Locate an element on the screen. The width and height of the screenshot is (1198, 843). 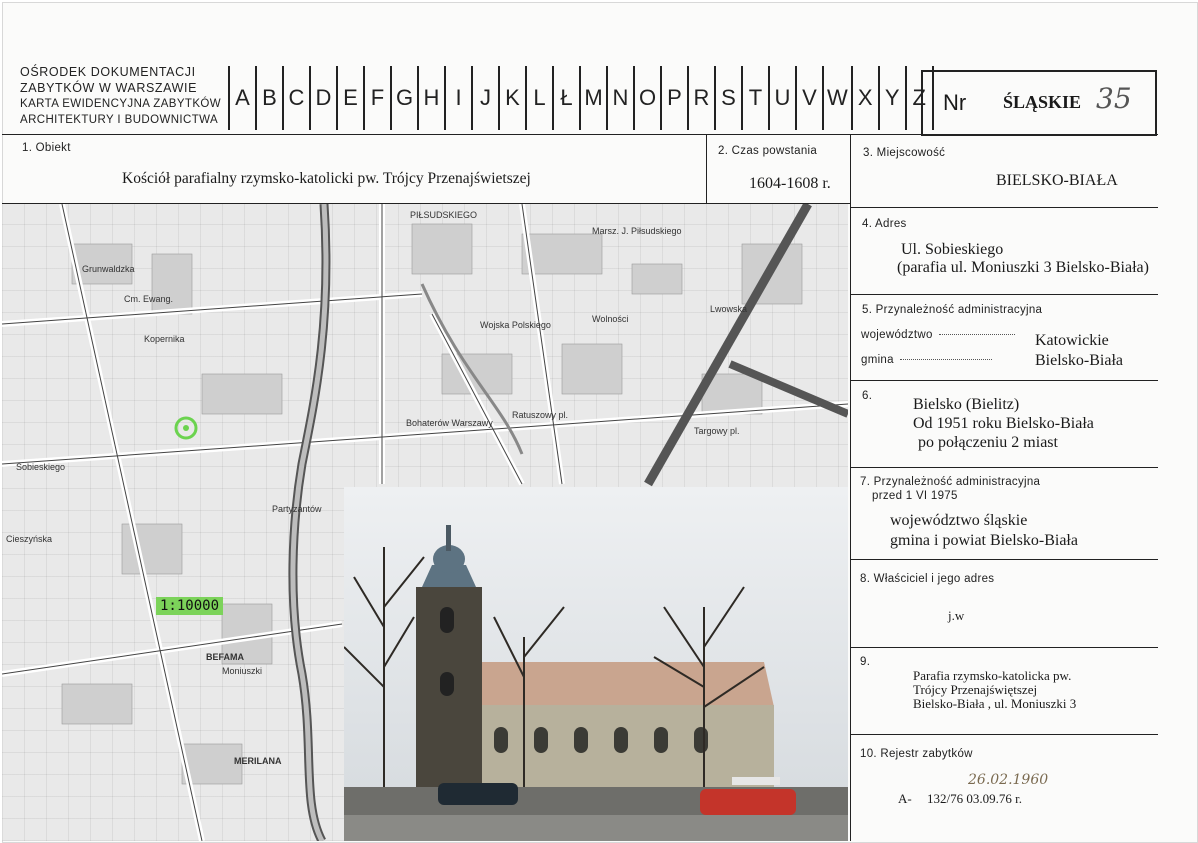
map-label: Wolności is located at coordinates (610, 319).